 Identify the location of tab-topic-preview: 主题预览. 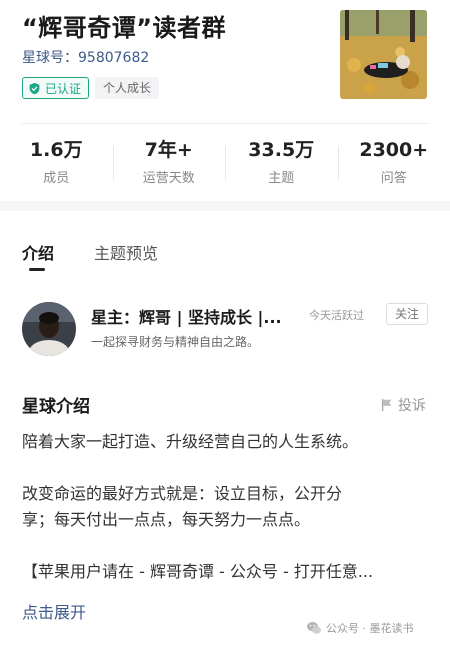
(126, 252).